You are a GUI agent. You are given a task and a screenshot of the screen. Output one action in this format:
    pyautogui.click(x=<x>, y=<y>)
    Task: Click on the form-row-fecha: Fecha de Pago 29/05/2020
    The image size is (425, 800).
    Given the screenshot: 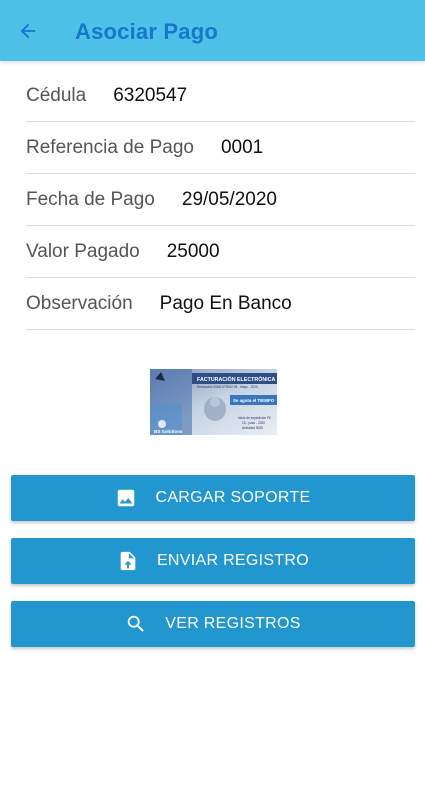 What is the action you would take?
    pyautogui.click(x=220, y=200)
    